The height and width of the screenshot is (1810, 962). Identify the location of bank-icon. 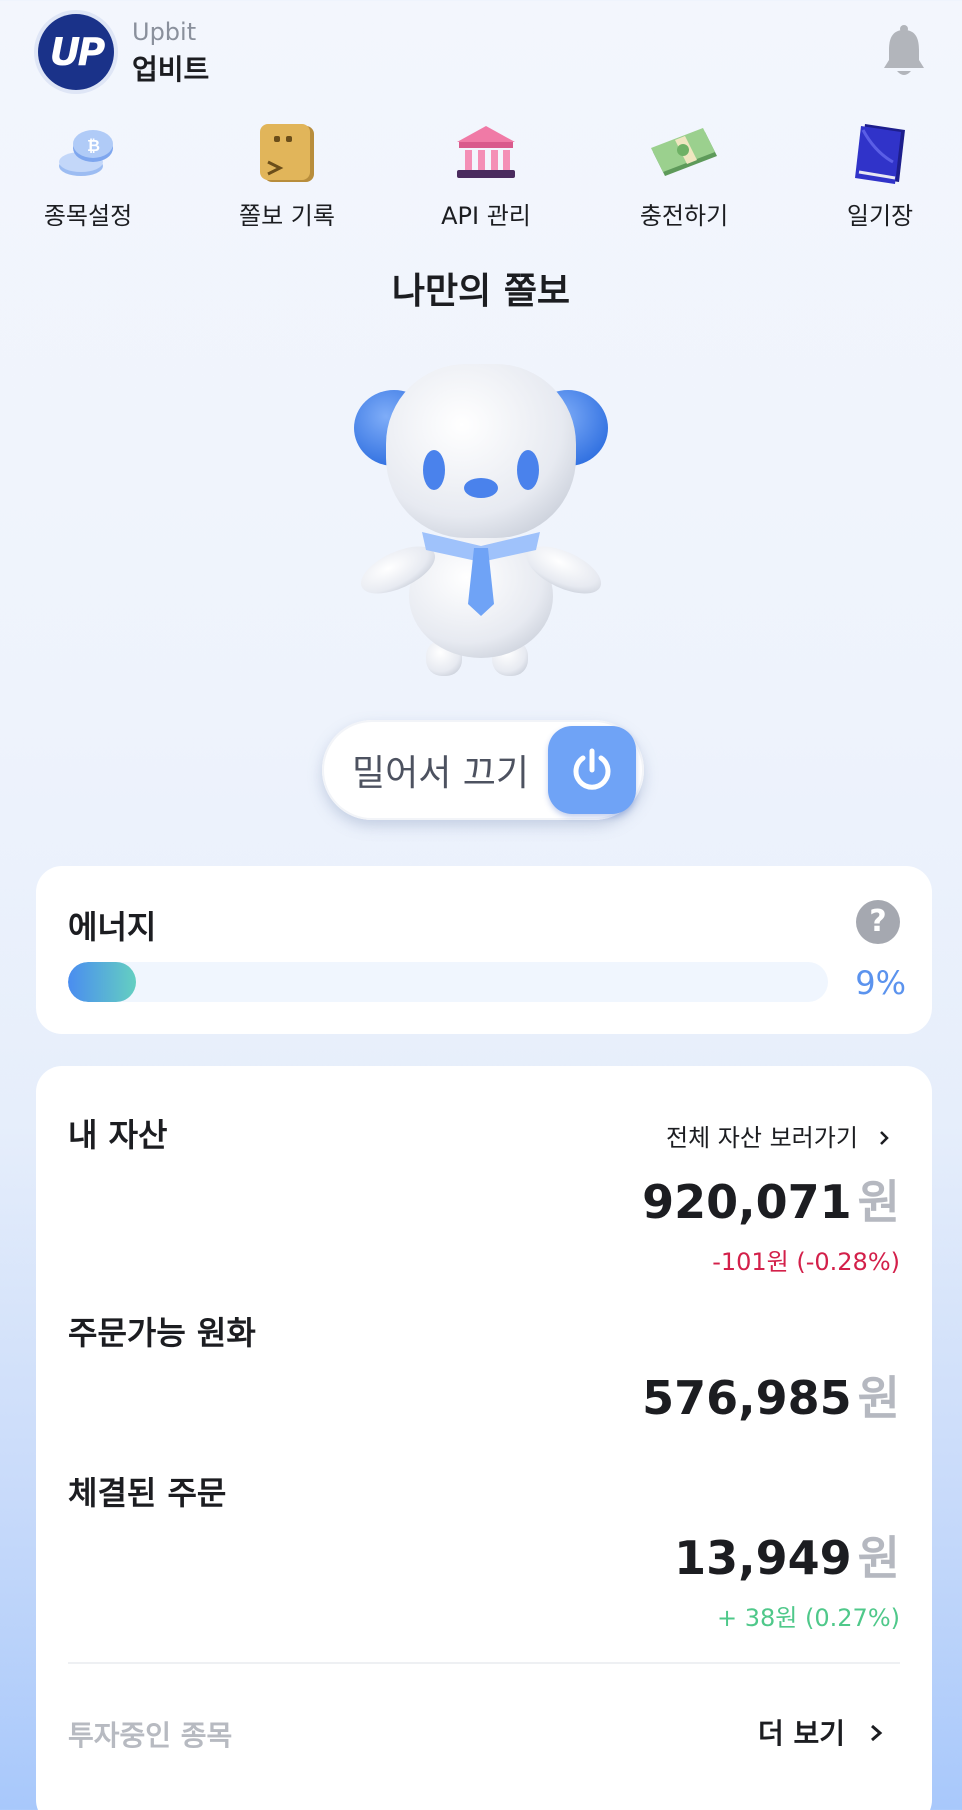
(486, 154).